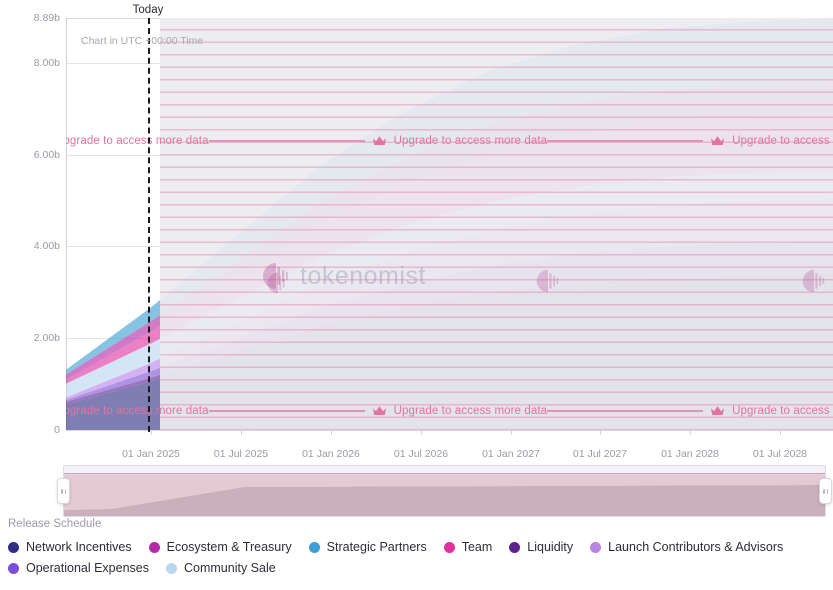 This screenshot has width=833, height=590. I want to click on legend-item: Team, so click(468, 547).